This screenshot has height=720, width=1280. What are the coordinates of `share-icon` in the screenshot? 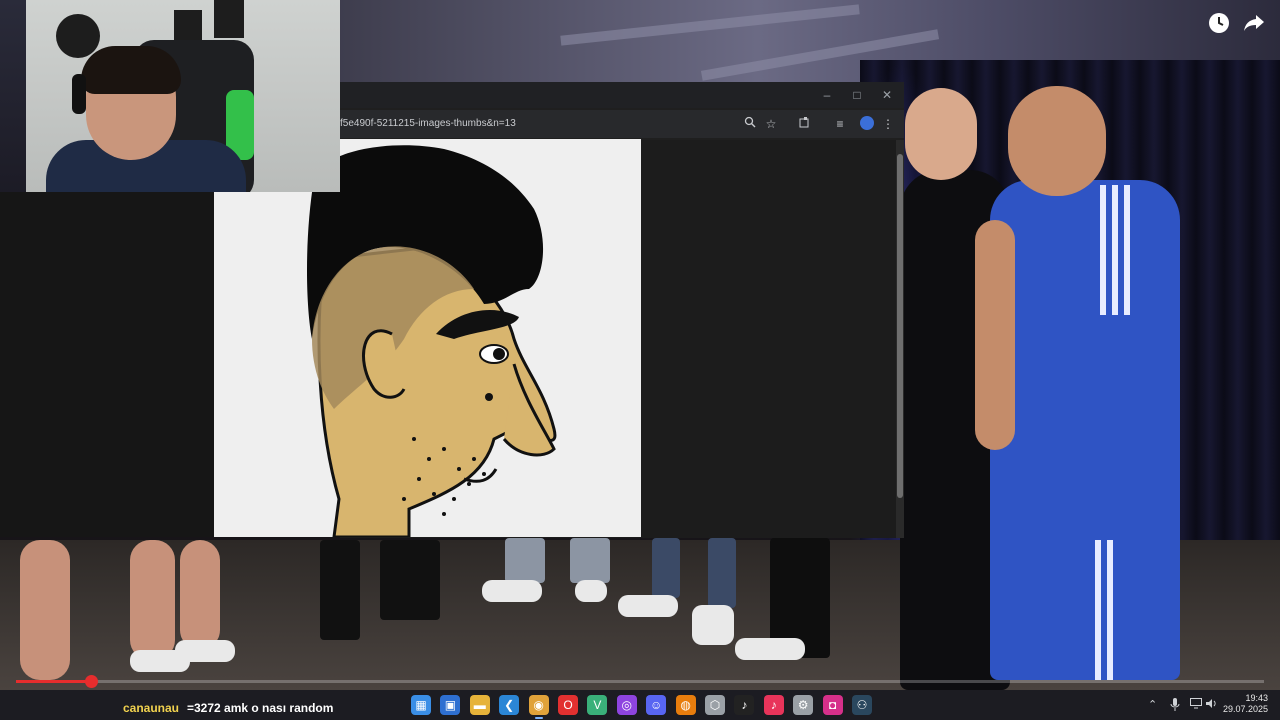 It's located at (1254, 24).